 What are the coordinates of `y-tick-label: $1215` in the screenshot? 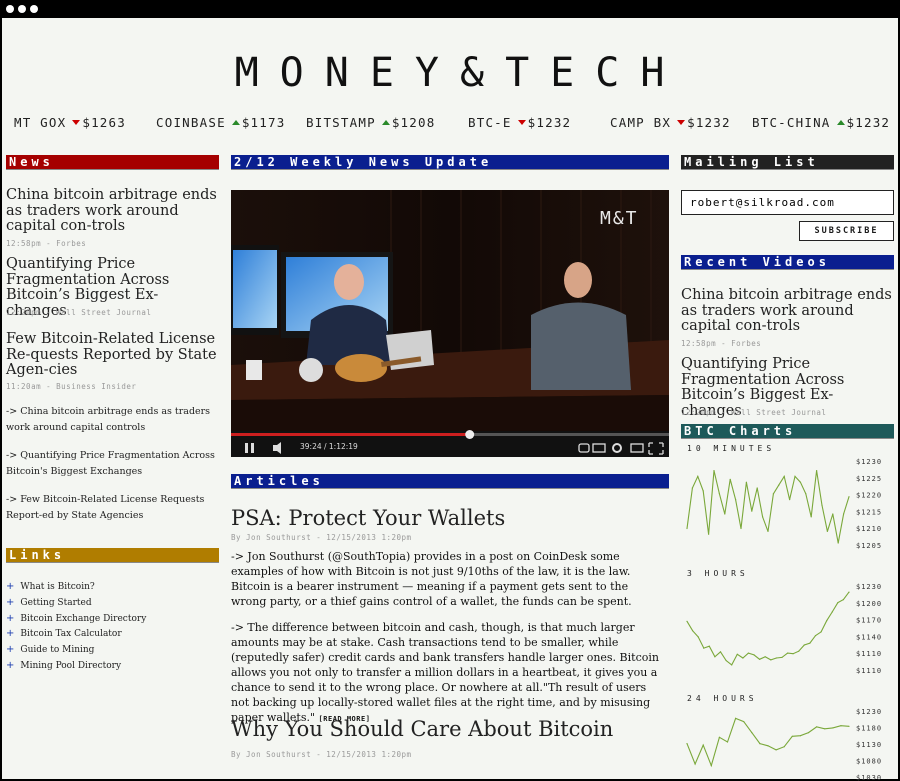 It's located at (869, 512).